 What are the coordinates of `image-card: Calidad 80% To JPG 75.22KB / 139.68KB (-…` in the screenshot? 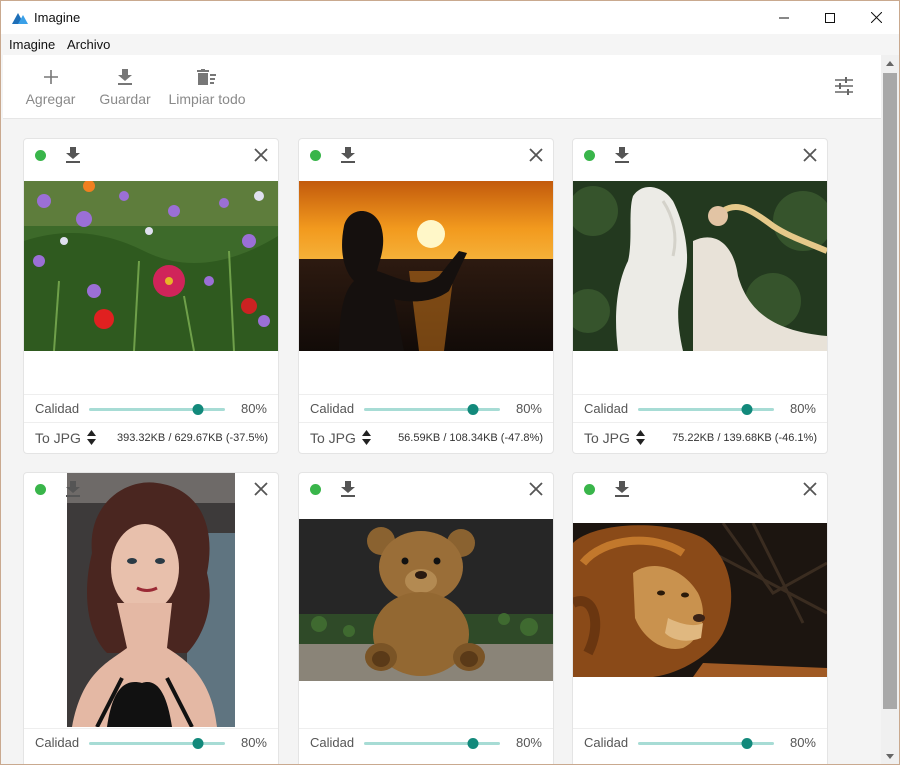 It's located at (700, 296).